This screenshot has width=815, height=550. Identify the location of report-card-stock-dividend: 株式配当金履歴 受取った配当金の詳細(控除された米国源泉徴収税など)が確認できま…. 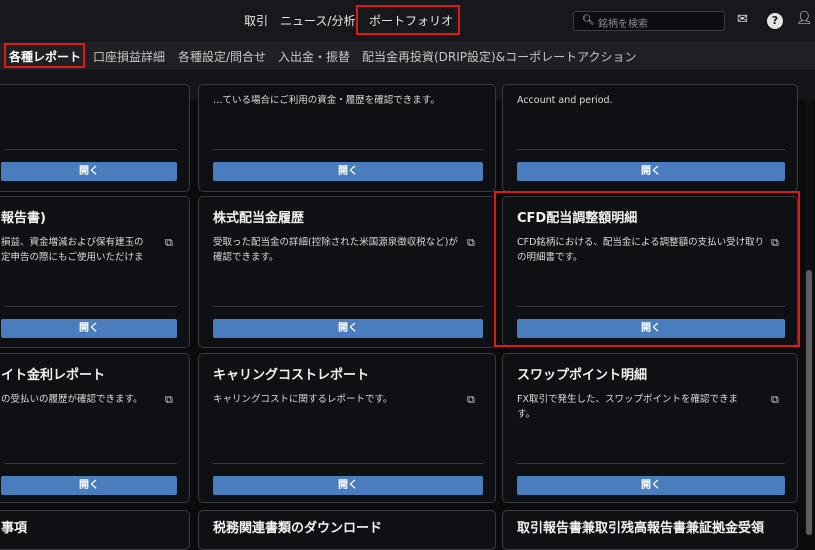
(347, 272).